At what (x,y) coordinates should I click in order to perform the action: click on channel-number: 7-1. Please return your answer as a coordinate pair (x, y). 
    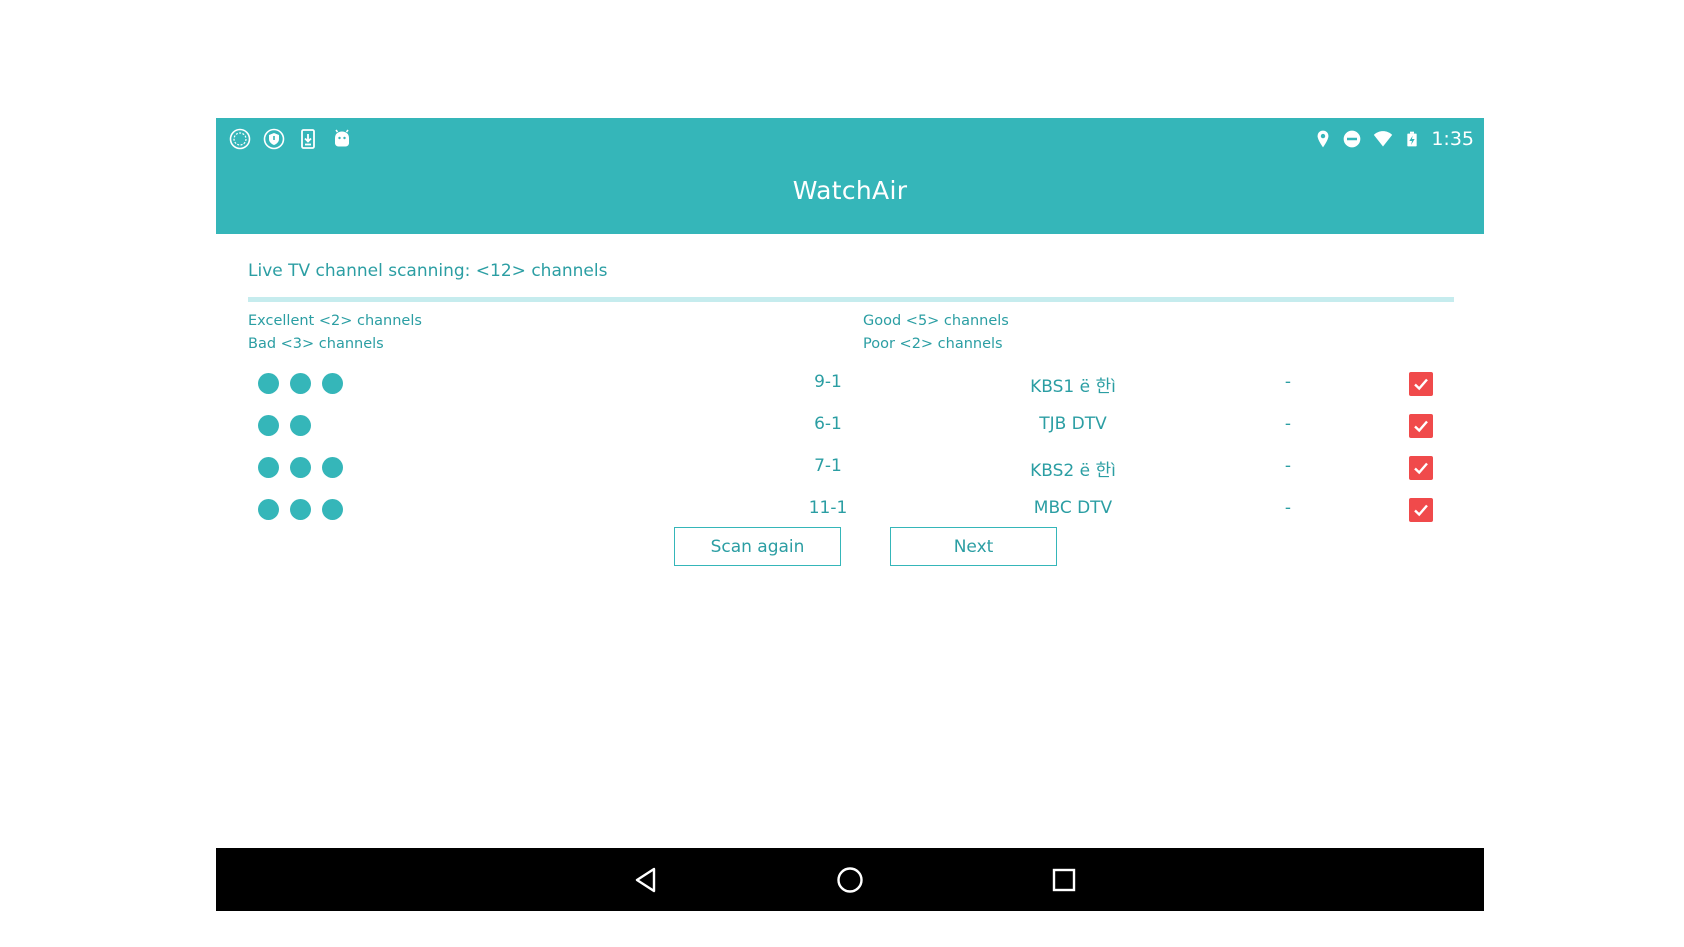
    Looking at the image, I should click on (828, 466).